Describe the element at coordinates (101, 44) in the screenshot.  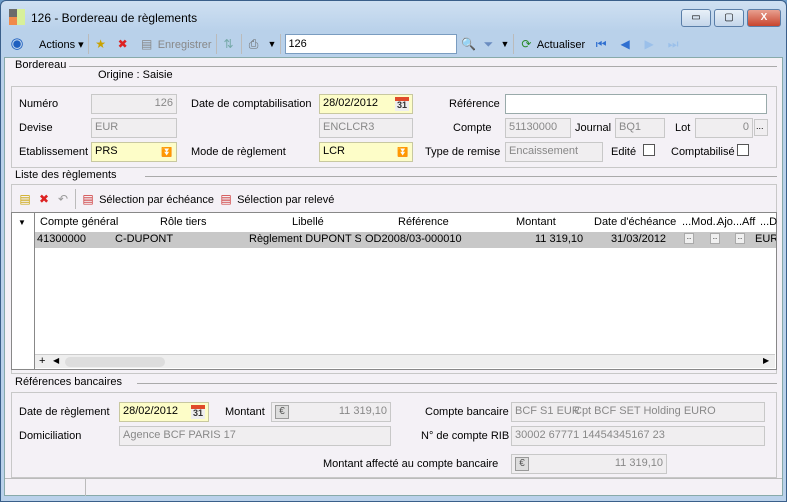
I see `new-icon: ★` at that location.